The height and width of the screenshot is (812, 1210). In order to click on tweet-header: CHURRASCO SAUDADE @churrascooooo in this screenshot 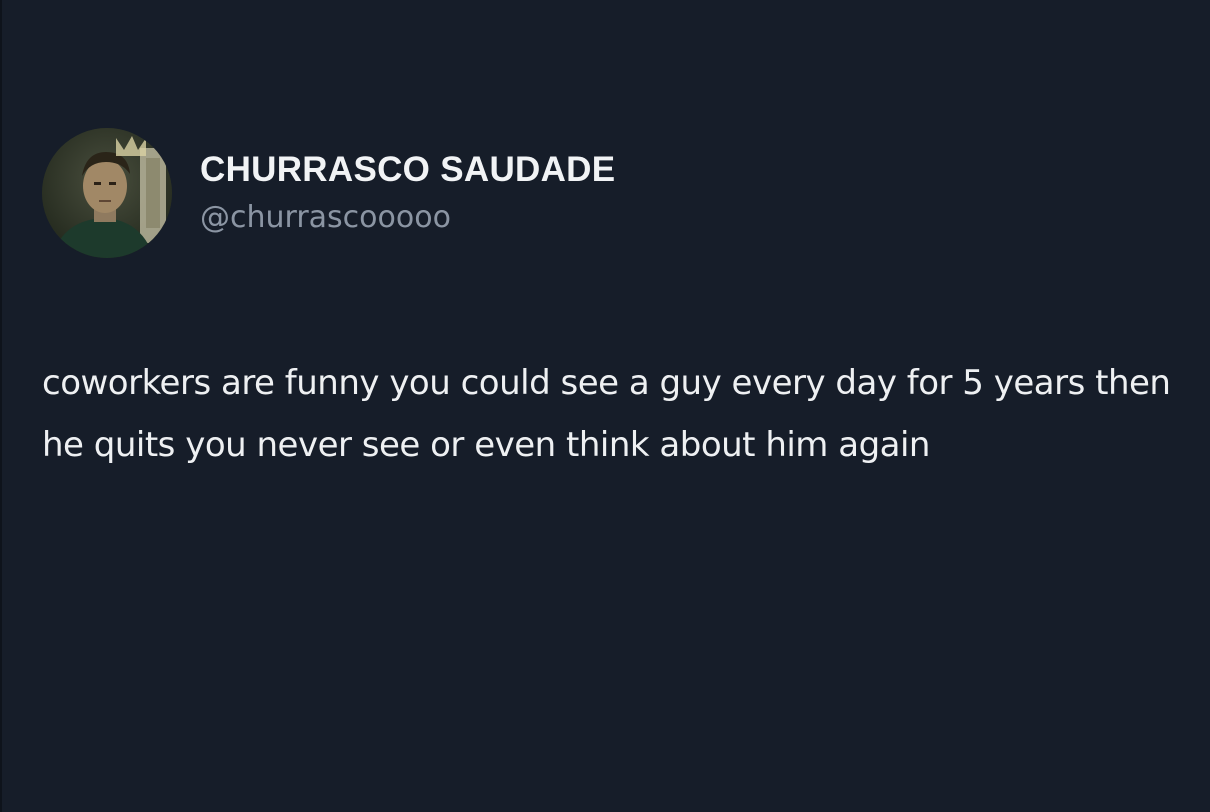, I will do `click(328, 193)`.